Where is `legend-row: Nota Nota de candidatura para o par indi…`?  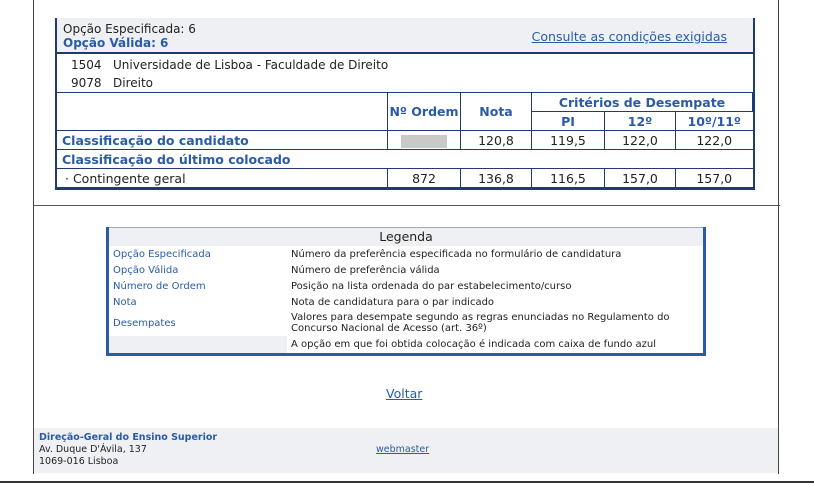
legend-row: Nota Nota de candidatura para o par indi… is located at coordinates (406, 302).